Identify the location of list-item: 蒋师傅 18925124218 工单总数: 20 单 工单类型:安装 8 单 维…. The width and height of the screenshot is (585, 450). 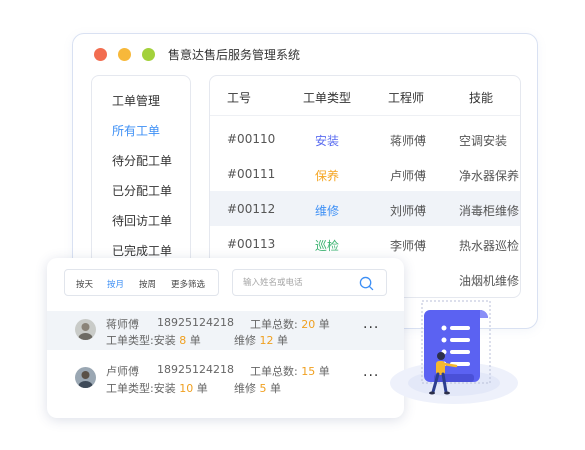
(225, 330).